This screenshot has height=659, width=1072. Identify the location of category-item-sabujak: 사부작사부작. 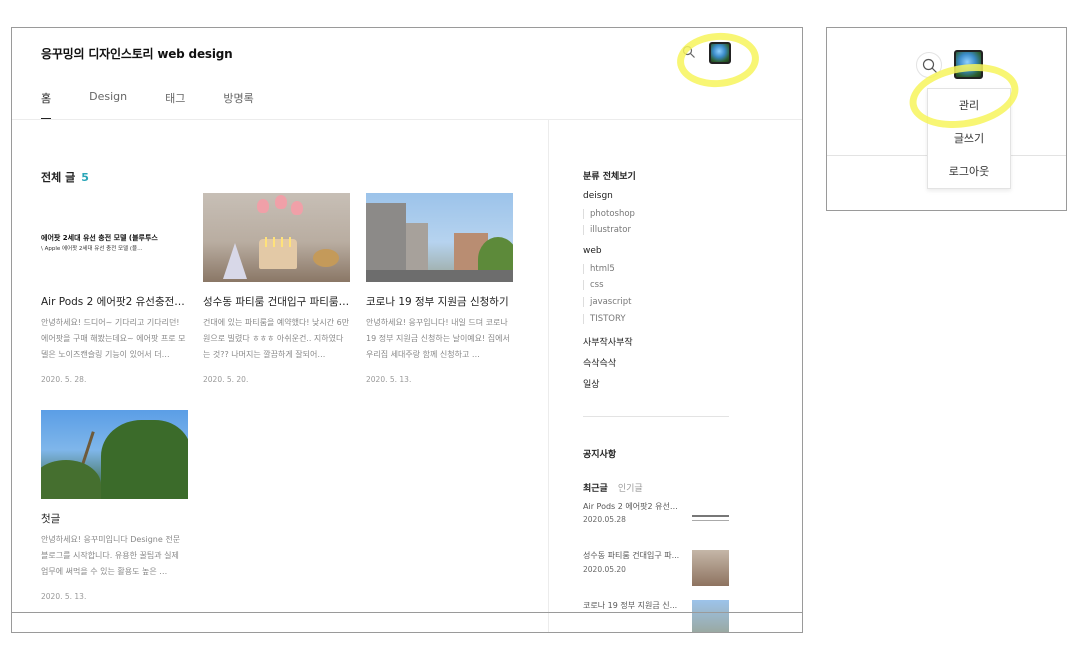
(608, 341).